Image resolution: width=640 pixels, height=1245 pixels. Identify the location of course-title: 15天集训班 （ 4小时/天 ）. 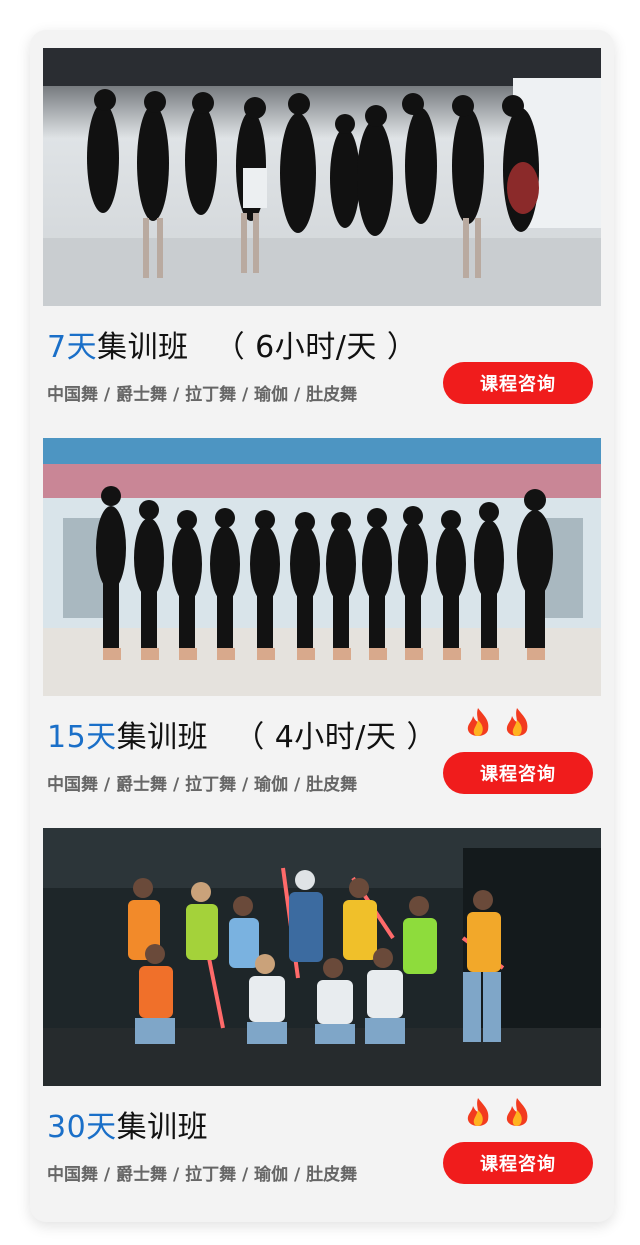
(242, 738).